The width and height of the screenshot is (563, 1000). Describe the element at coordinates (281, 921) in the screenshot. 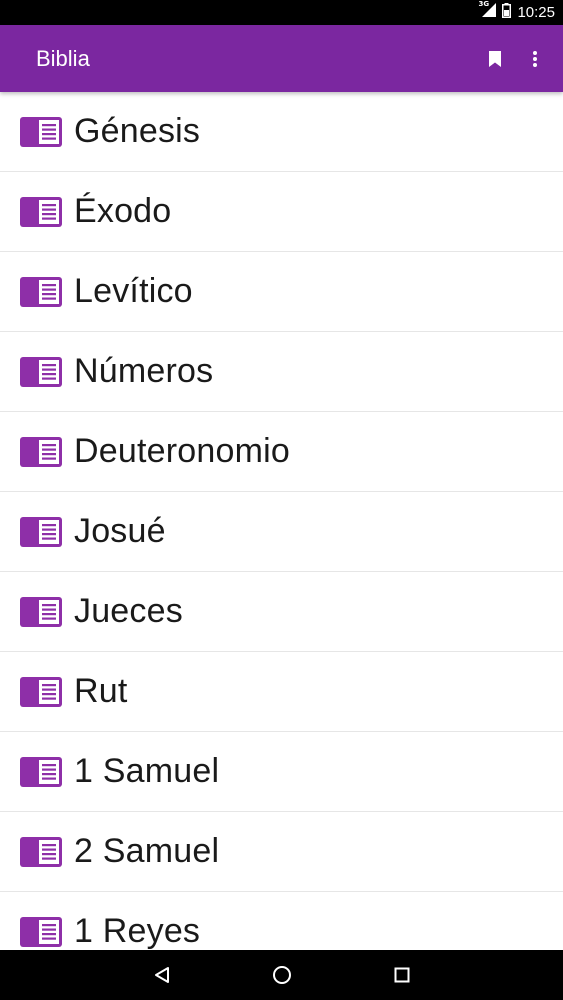

I see `book-list-item: 1 Reyes` at that location.